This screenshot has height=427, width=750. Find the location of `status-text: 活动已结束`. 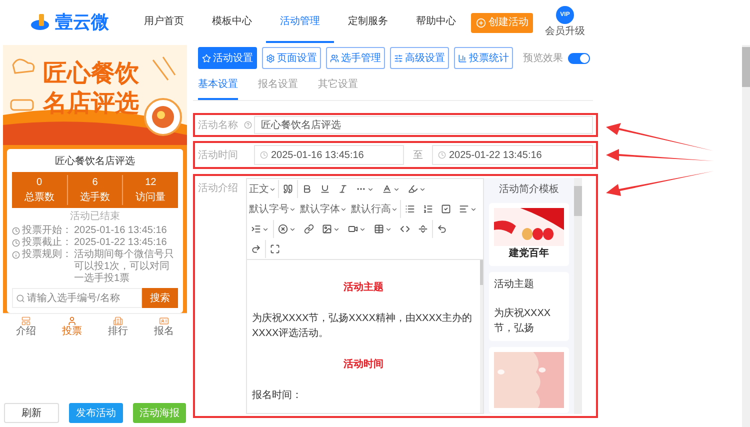

status-text: 活动已结束 is located at coordinates (95, 217).